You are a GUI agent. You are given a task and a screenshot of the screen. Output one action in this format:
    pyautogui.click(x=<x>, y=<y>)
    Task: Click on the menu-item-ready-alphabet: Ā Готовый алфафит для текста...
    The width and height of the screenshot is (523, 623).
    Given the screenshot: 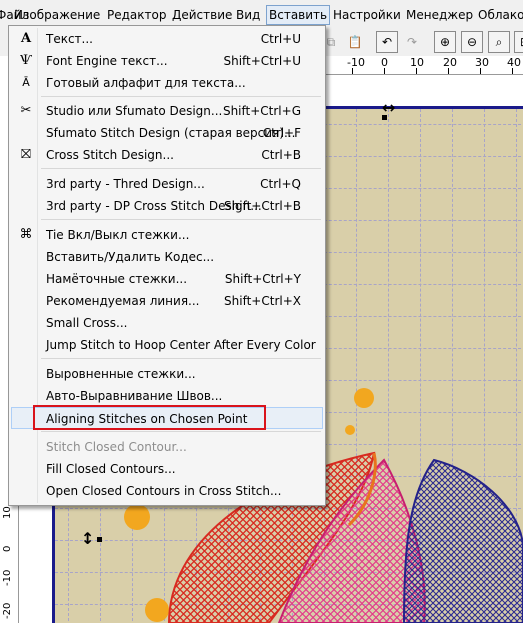 What is the action you would take?
    pyautogui.click(x=167, y=83)
    